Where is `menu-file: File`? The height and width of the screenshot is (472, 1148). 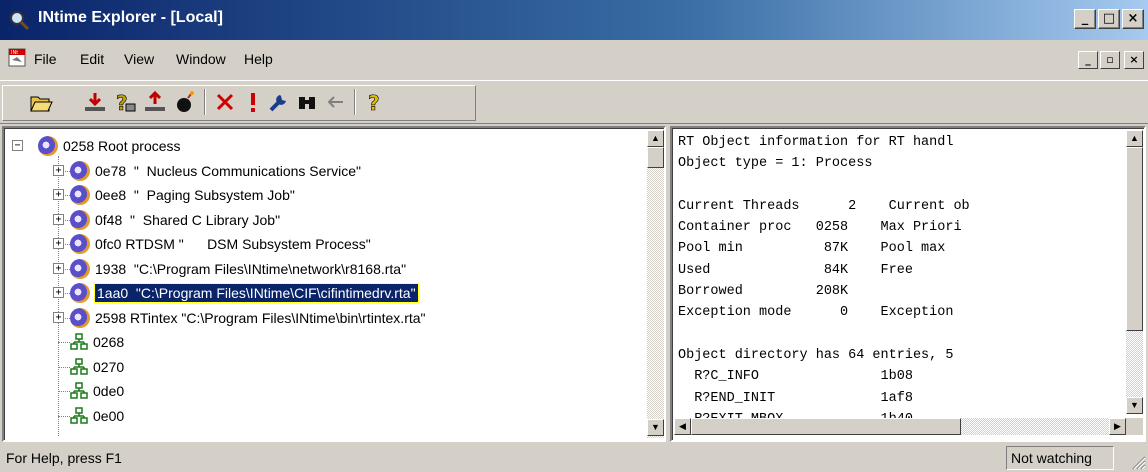 menu-file: File is located at coordinates (45, 59).